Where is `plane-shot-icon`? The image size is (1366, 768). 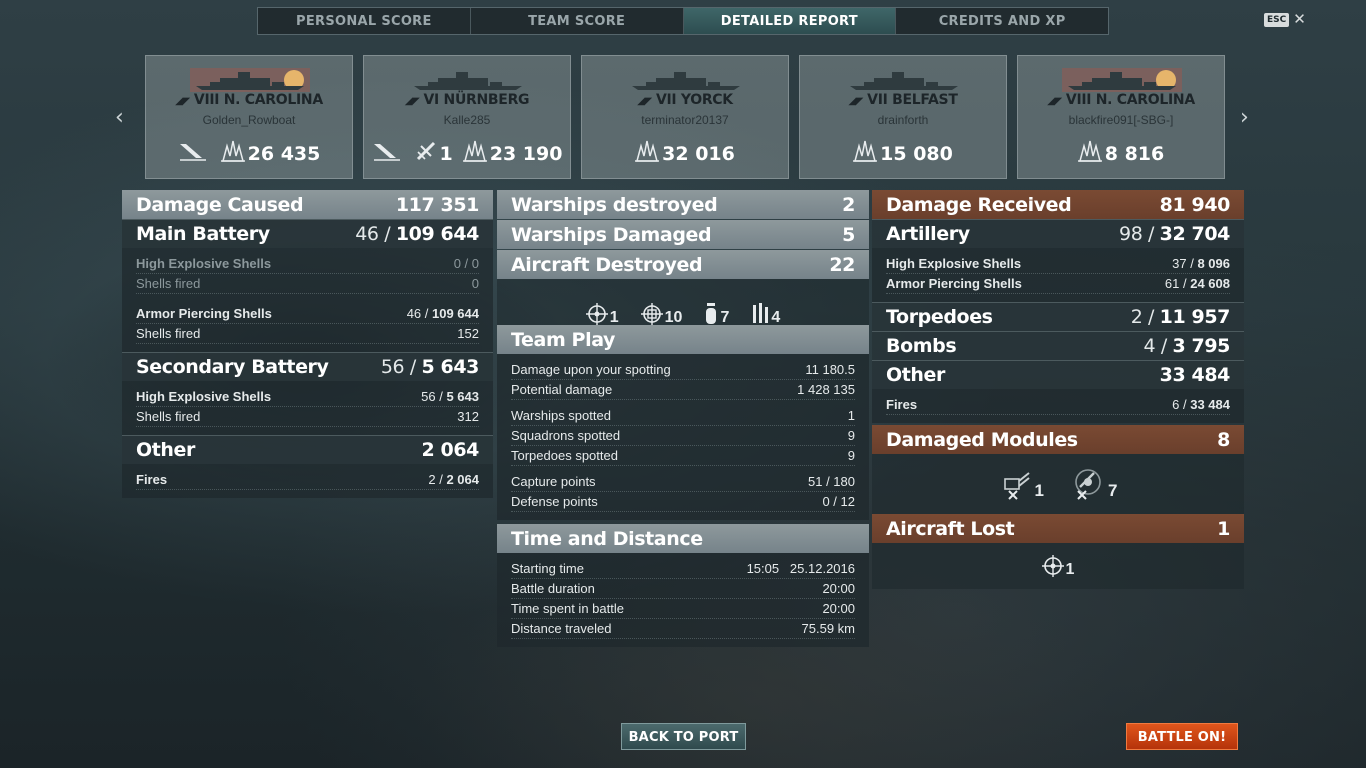
plane-shot-icon is located at coordinates (426, 153).